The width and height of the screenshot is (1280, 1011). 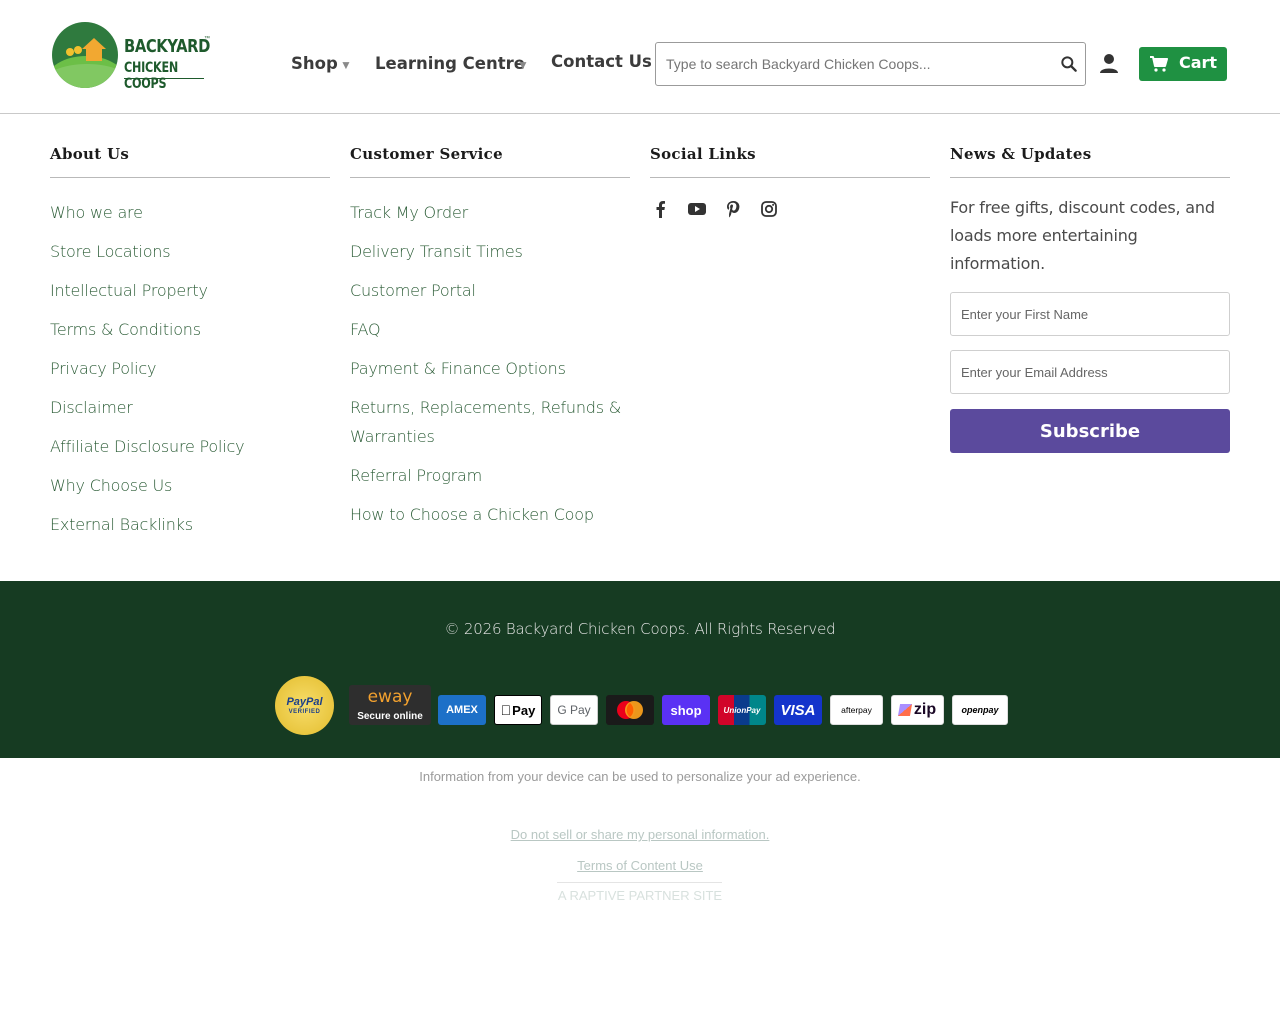 What do you see at coordinates (630, 710) in the screenshot?
I see `mastercard-icon` at bounding box center [630, 710].